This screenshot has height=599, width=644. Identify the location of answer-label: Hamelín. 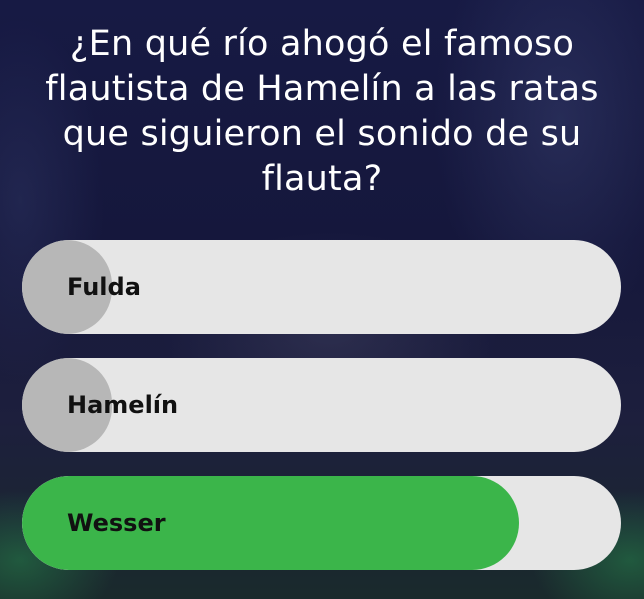
(123, 405).